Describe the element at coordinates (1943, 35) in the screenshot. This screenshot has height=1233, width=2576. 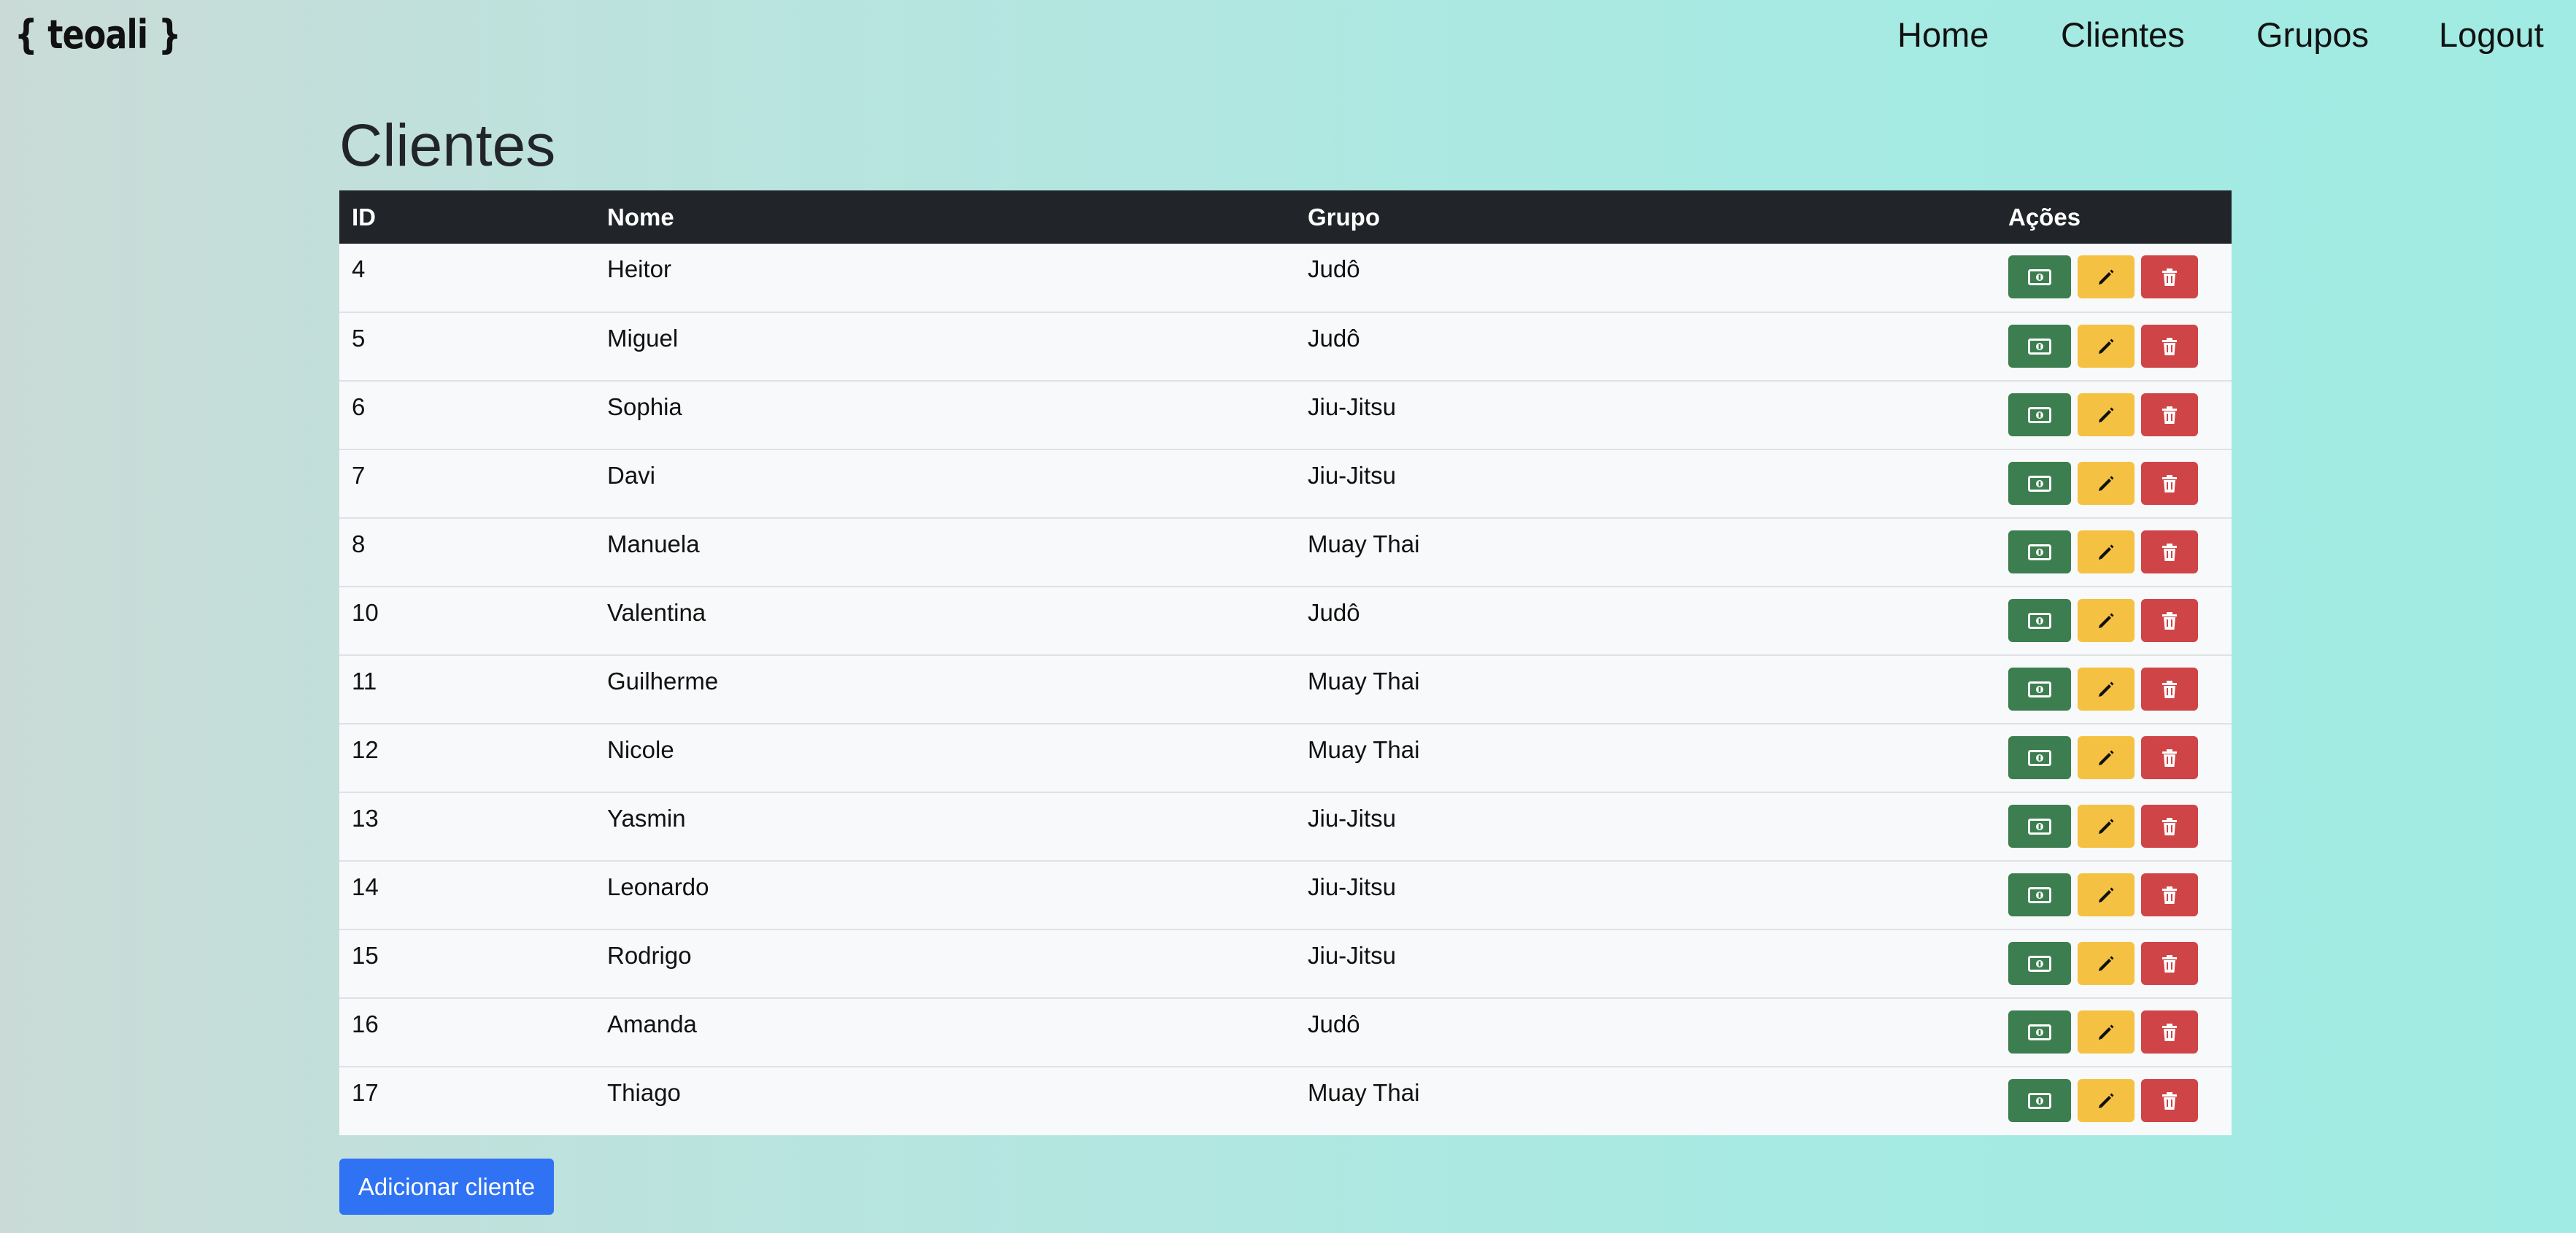
I see `nav-home-link: Home` at that location.